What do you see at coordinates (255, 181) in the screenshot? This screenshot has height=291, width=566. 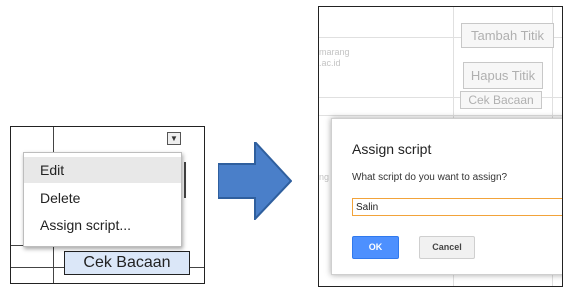 I see `arrow-right-icon` at bounding box center [255, 181].